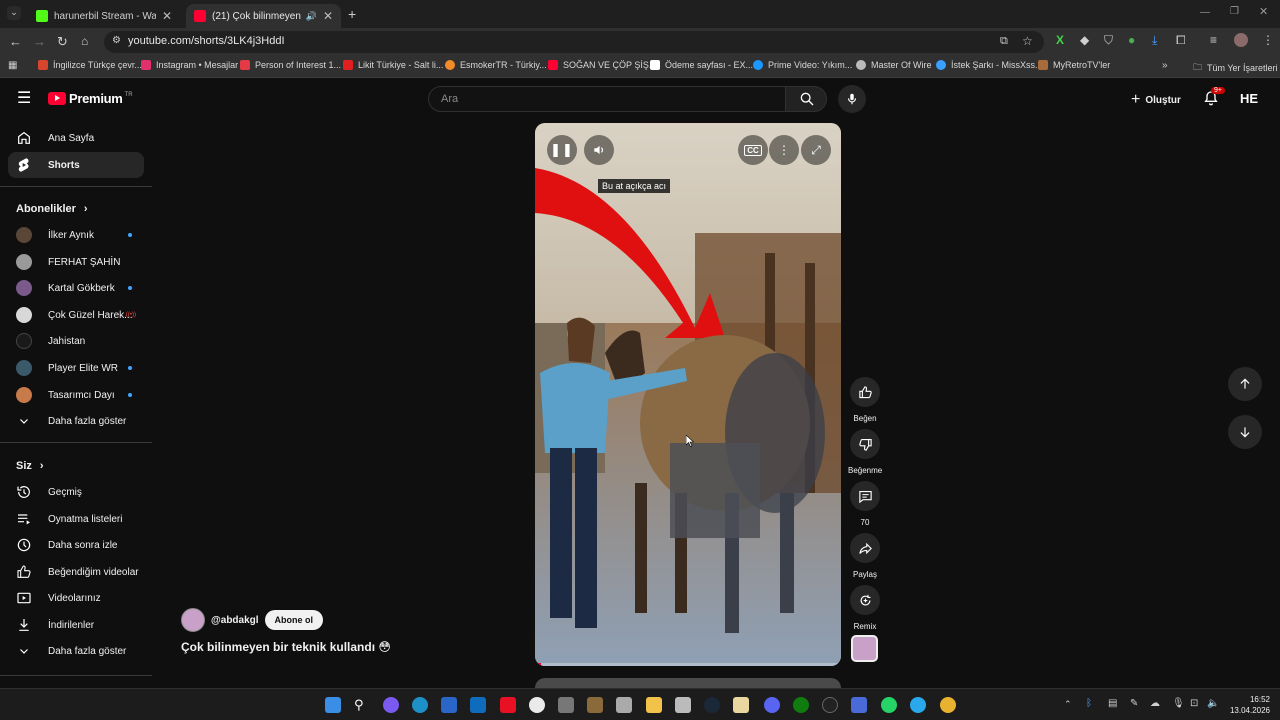 This screenshot has height=720, width=1280. Describe the element at coordinates (449, 705) in the screenshot. I see `store-icon` at that location.